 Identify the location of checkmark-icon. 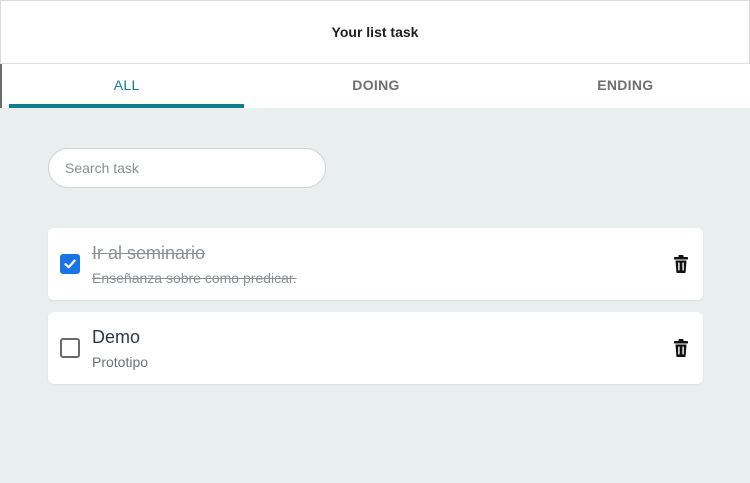
(70, 264).